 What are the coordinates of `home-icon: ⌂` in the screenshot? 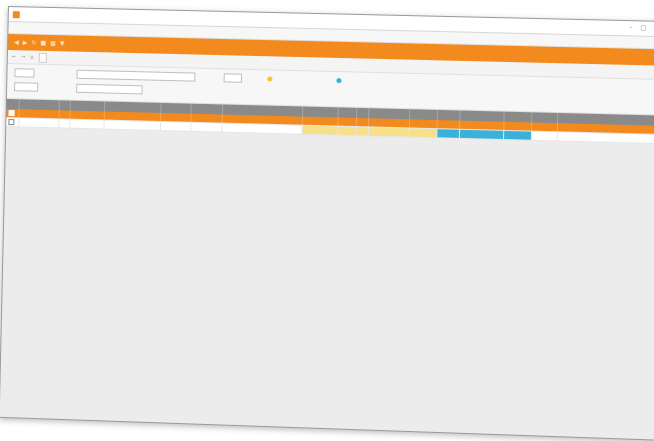 It's located at (31, 57).